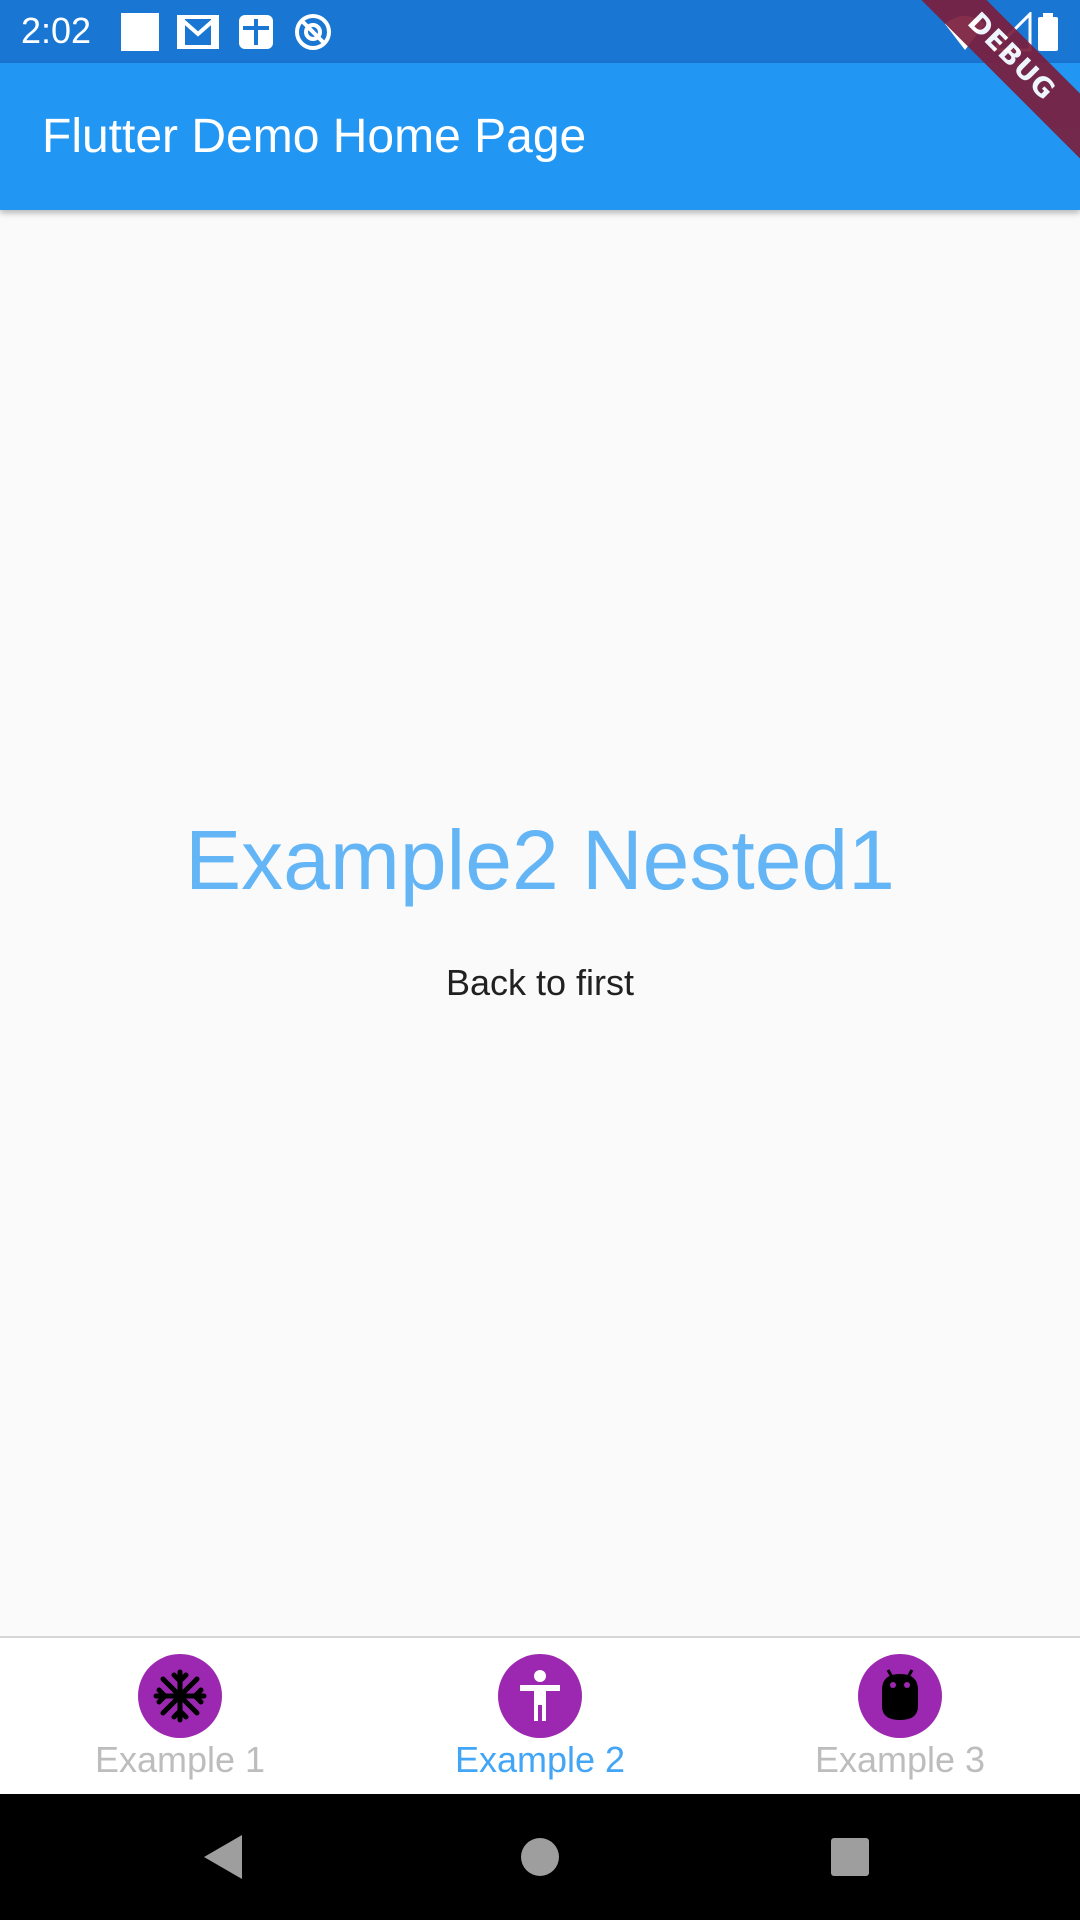 The height and width of the screenshot is (1920, 1080). Describe the element at coordinates (1011, 33) in the screenshot. I see `signal-icon` at that location.